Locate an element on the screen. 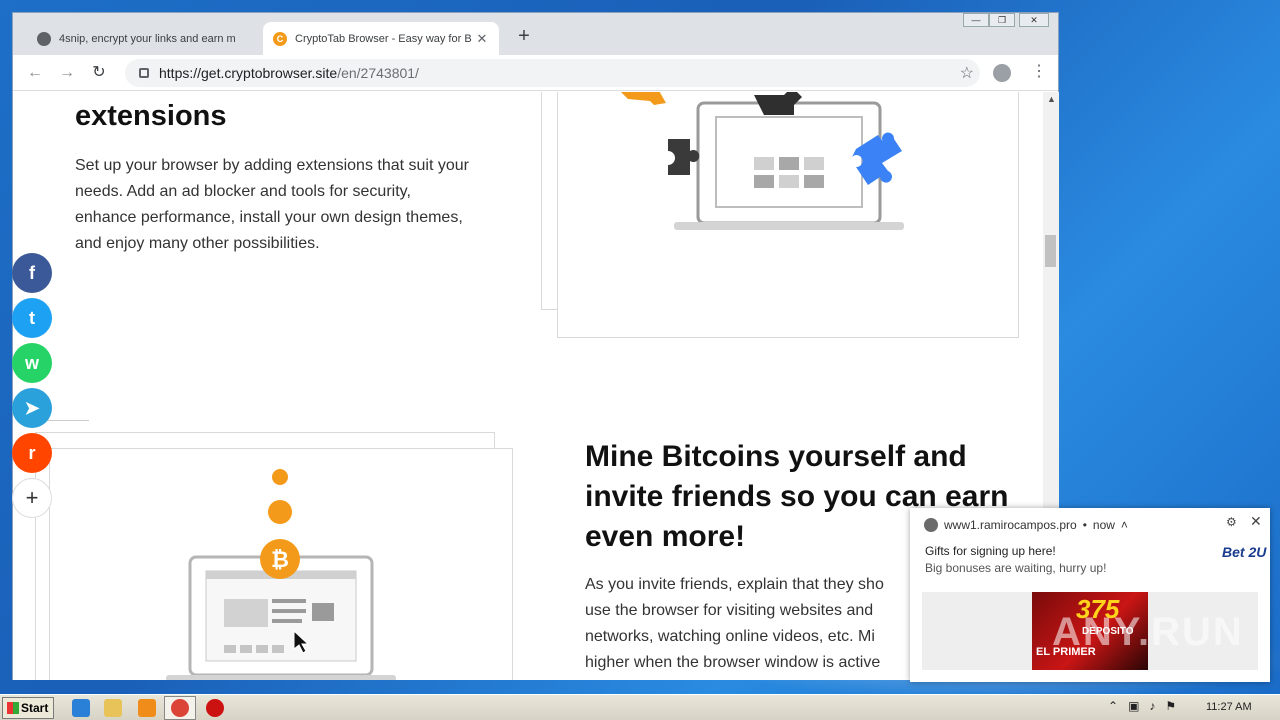 The image size is (1280, 720). menu-icon: ⋮ is located at coordinates (1039, 71).